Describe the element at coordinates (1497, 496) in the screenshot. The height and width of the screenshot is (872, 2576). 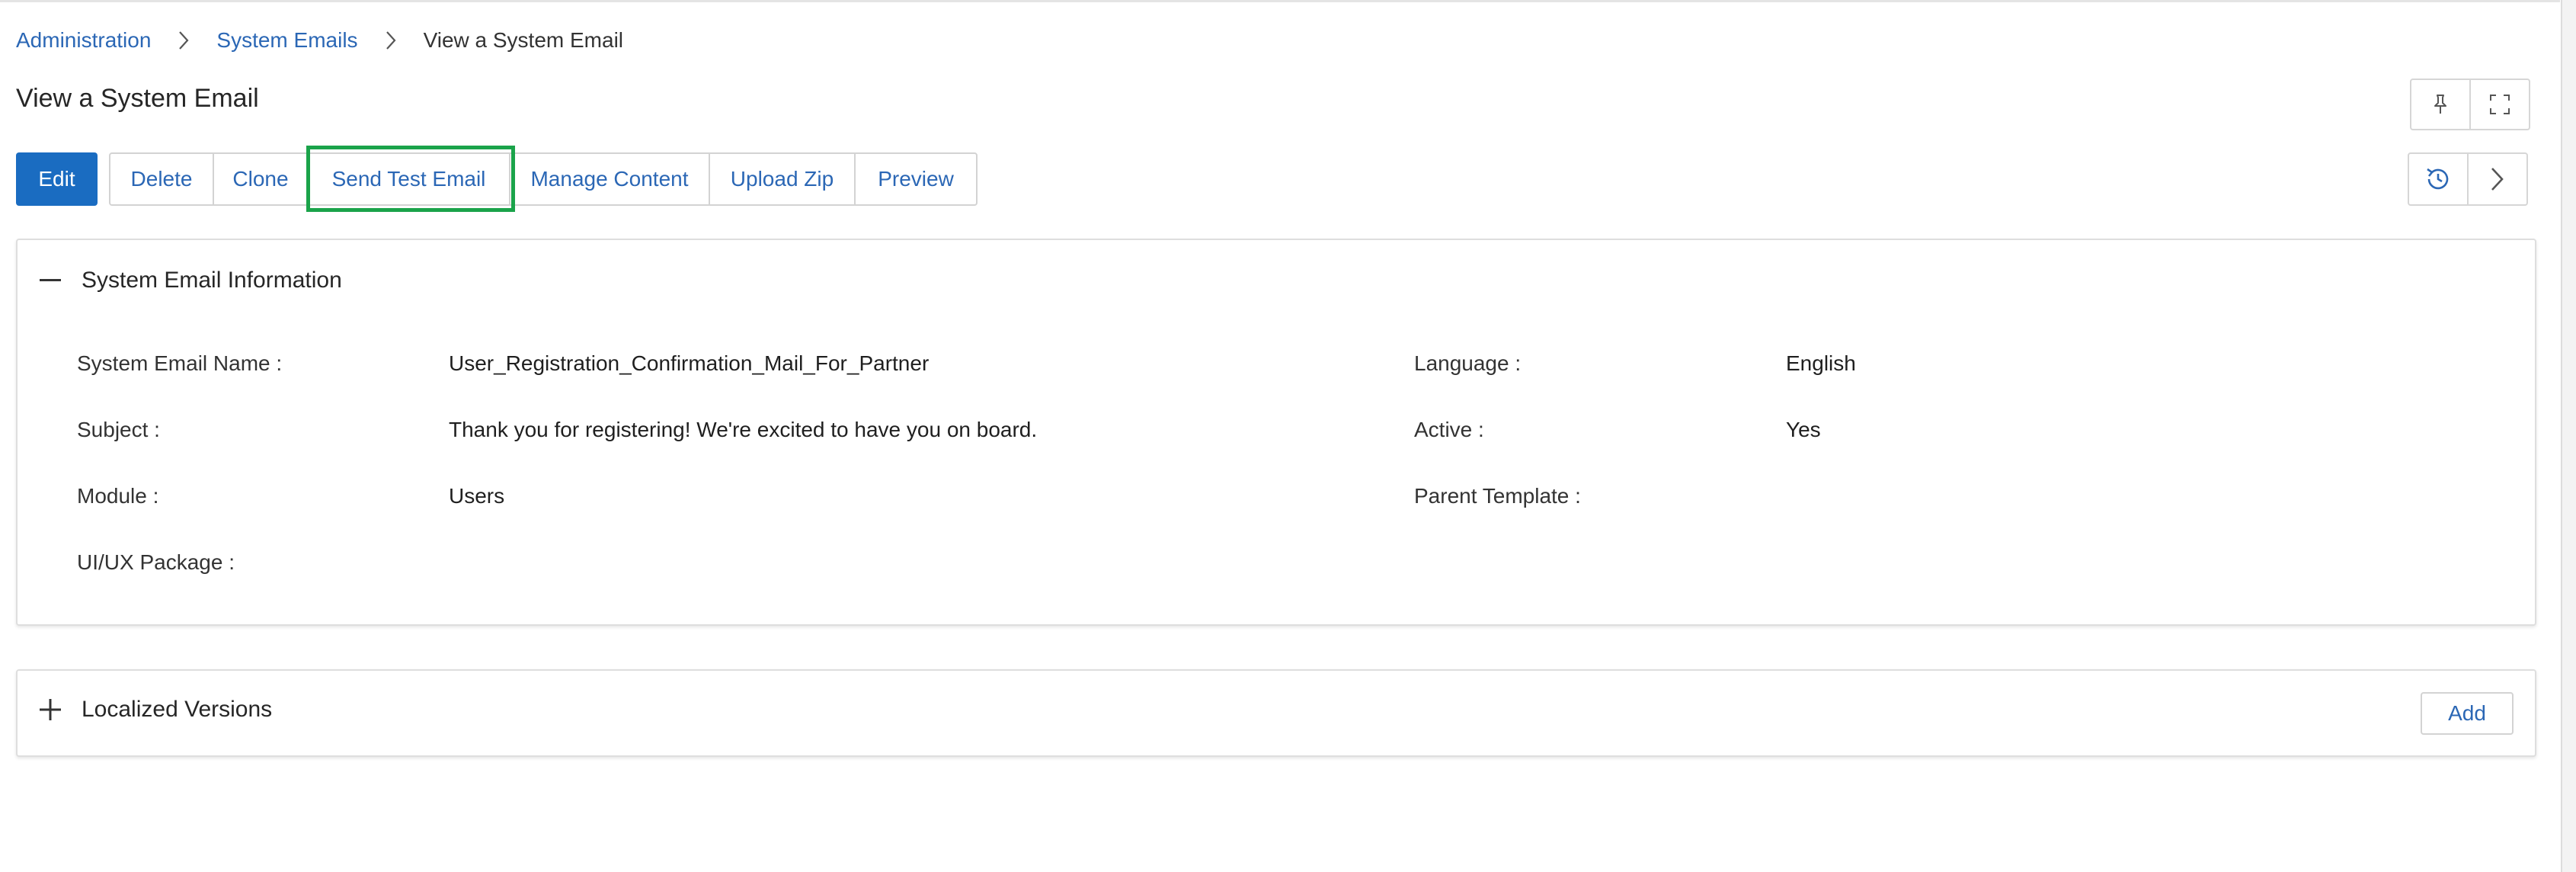
I see `parent-template-label: Parent Template :` at that location.